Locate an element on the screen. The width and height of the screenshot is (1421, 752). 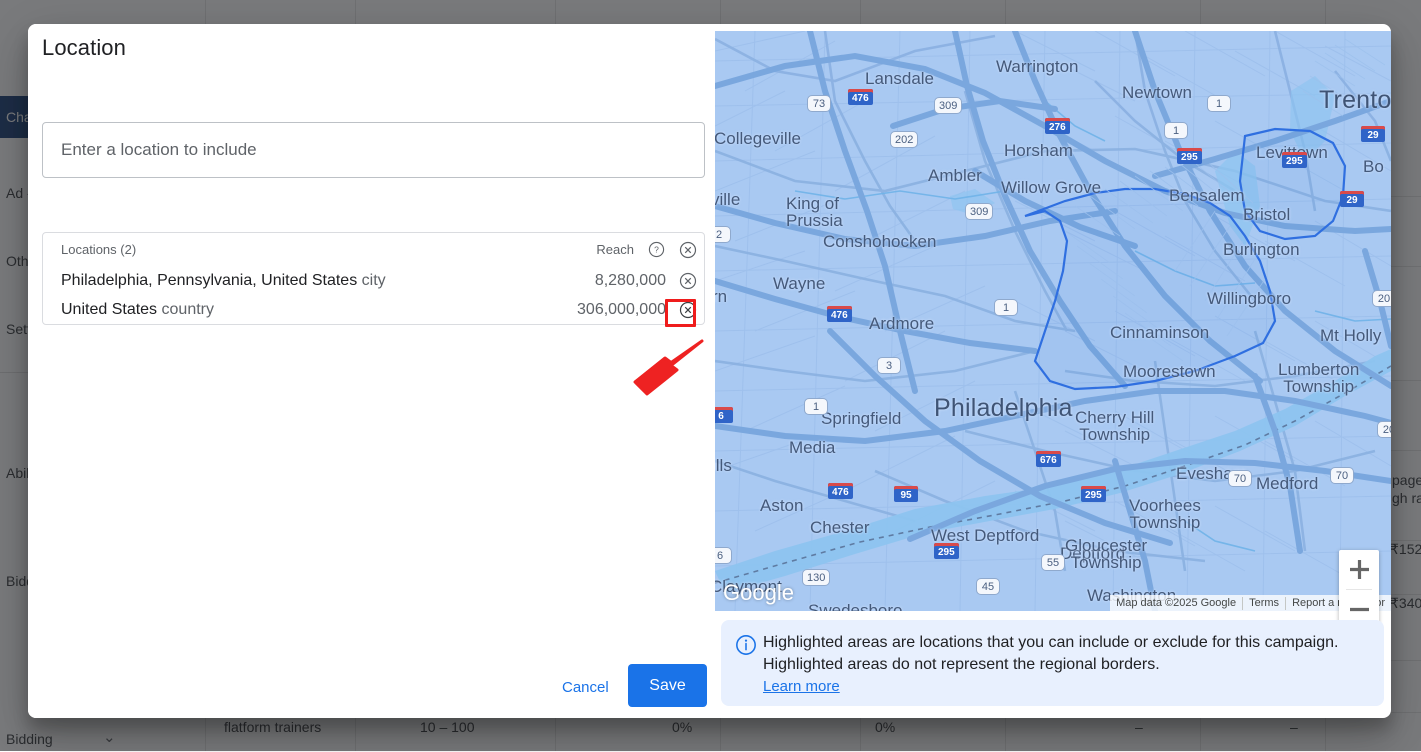
route-shield-i95: 95 is located at coordinates (906, 494).